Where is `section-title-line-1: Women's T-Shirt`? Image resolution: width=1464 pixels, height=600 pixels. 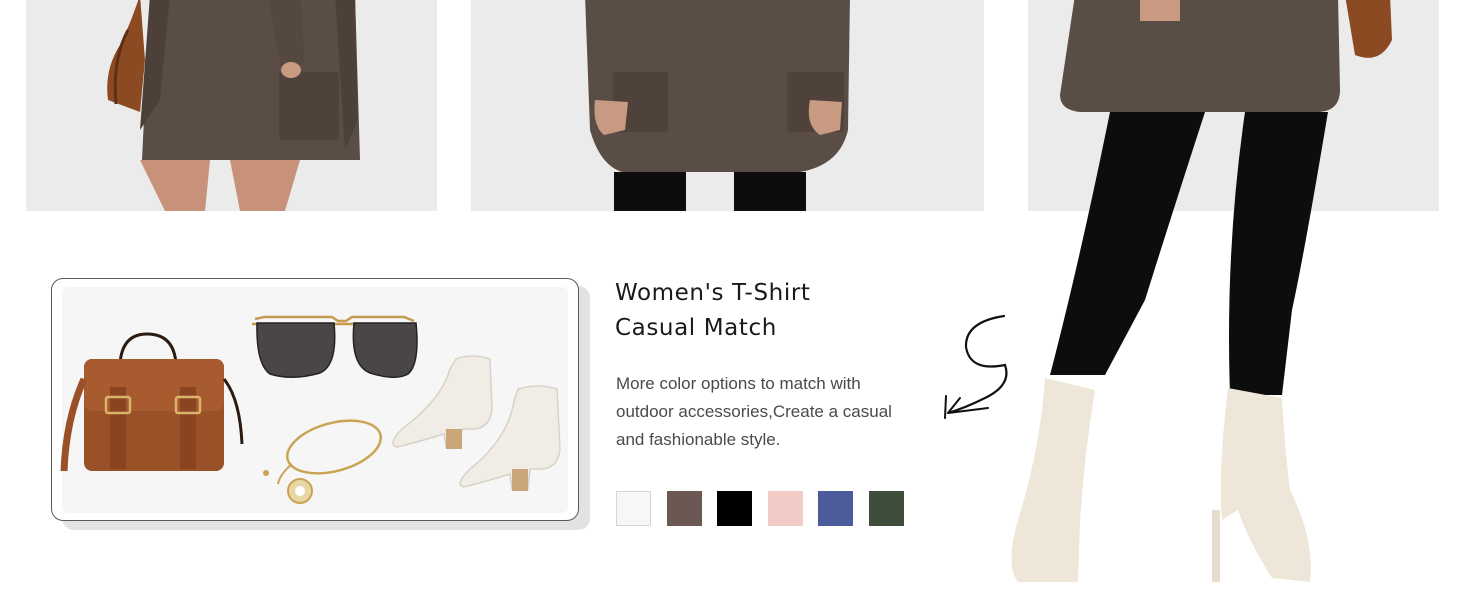 section-title-line-1: Women's T-Shirt is located at coordinates (713, 293).